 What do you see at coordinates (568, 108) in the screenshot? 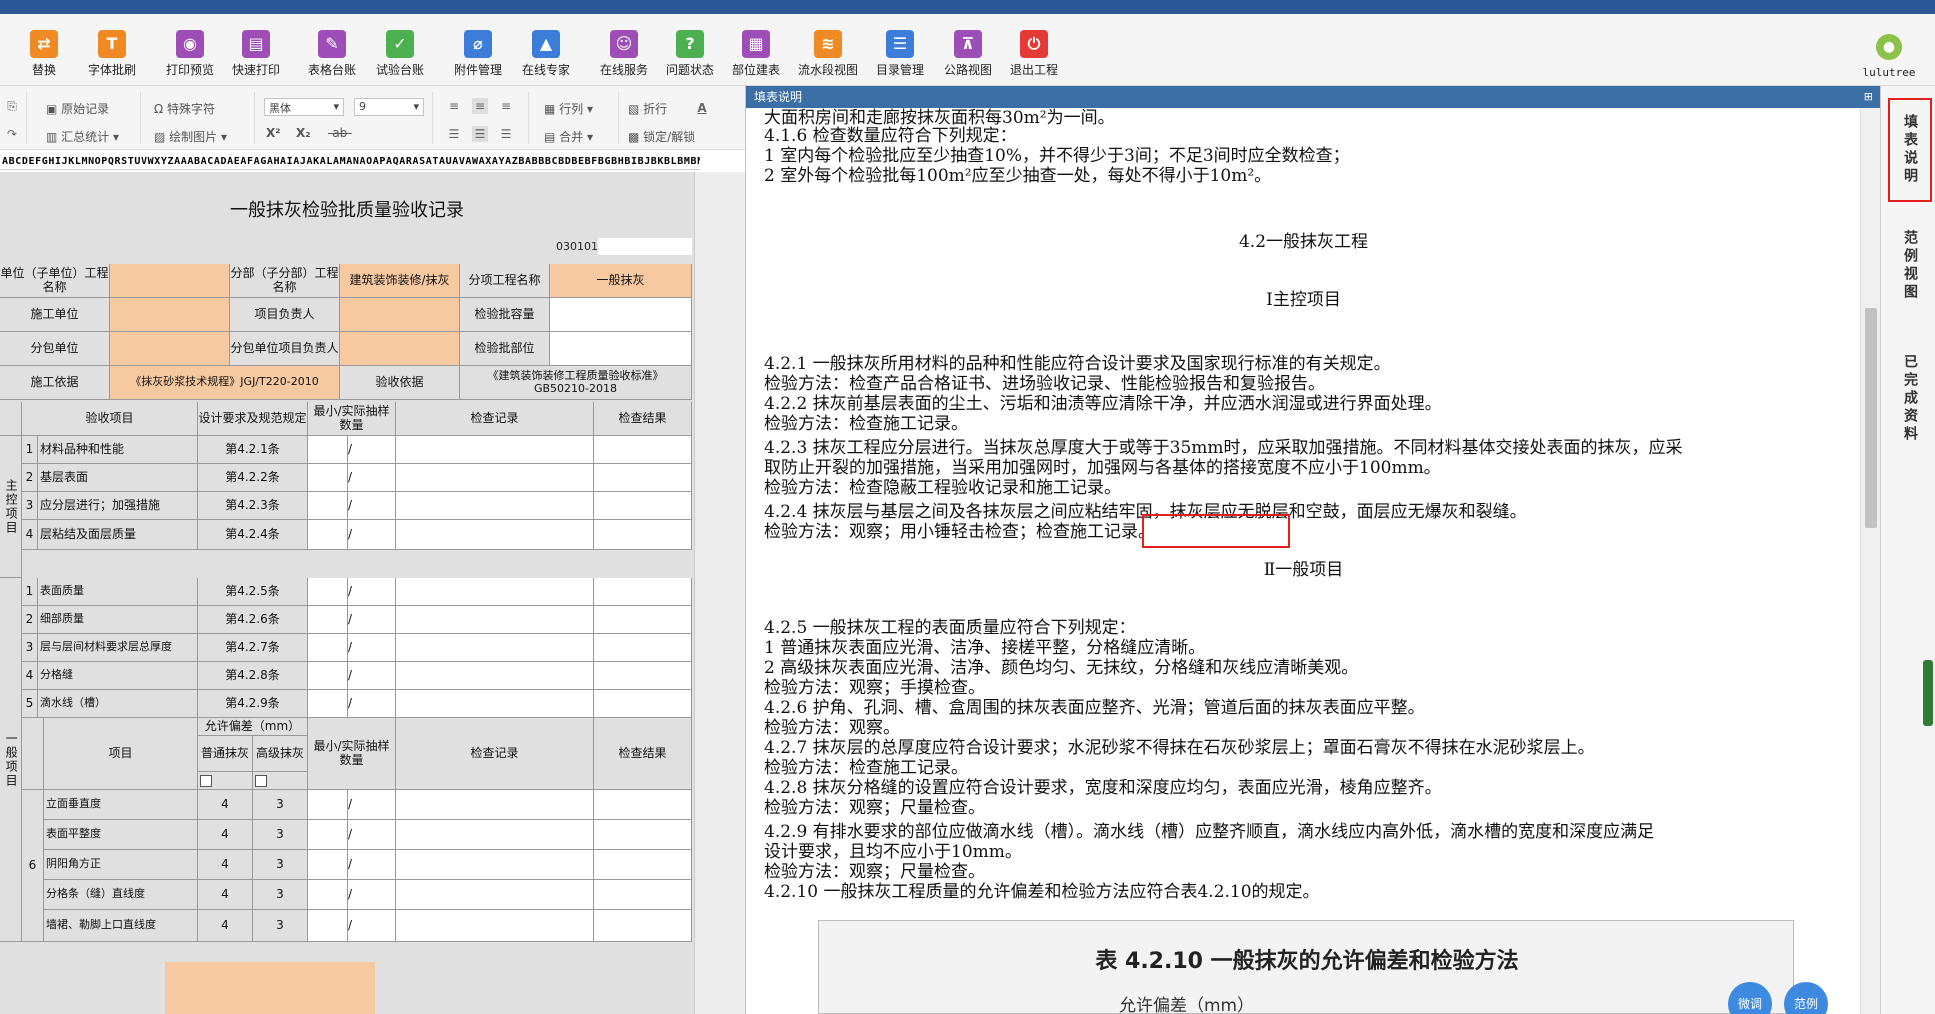
I see `row-col-button: ▦ 行列 ▾` at bounding box center [568, 108].